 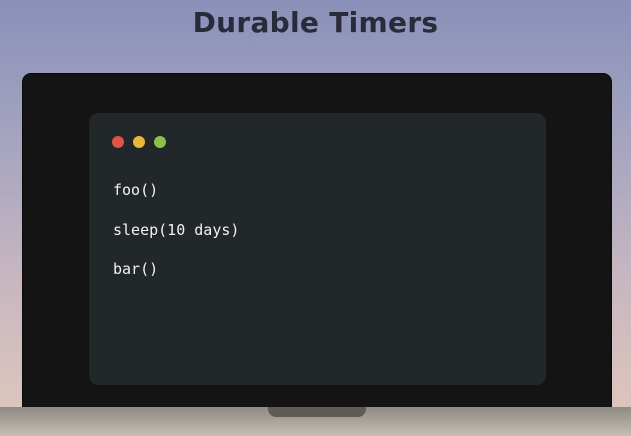 I want to click on maximize-window-dot-icon, so click(x=160, y=142).